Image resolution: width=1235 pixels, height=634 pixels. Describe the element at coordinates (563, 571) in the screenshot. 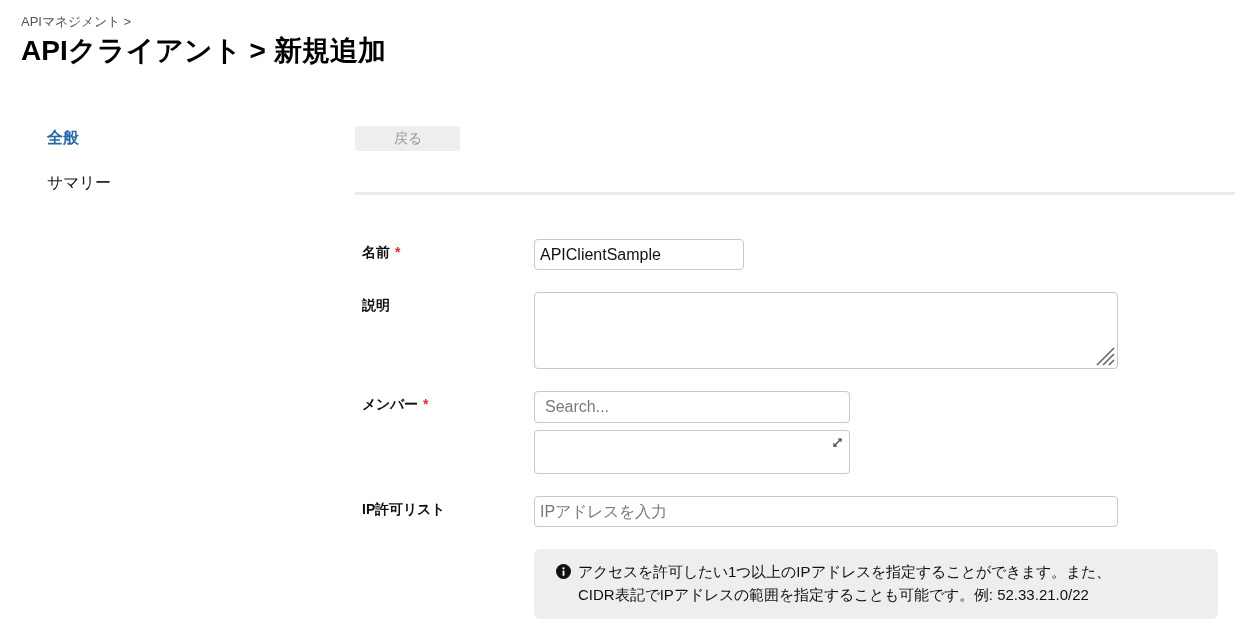

I see `info-icon` at that location.